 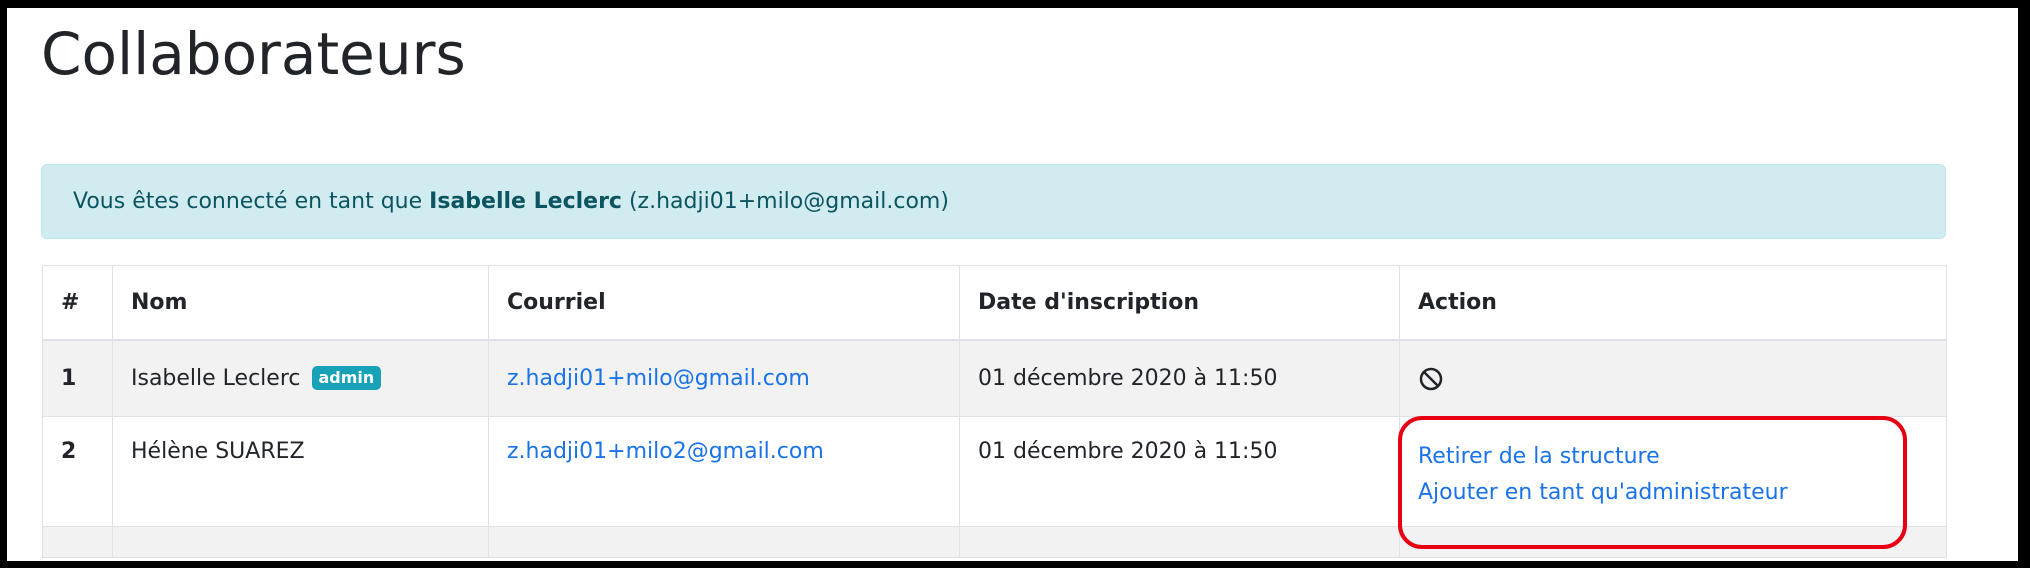 What do you see at coordinates (665, 451) in the screenshot?
I see `email-link: z.hadji01+milo2@gmail.com` at bounding box center [665, 451].